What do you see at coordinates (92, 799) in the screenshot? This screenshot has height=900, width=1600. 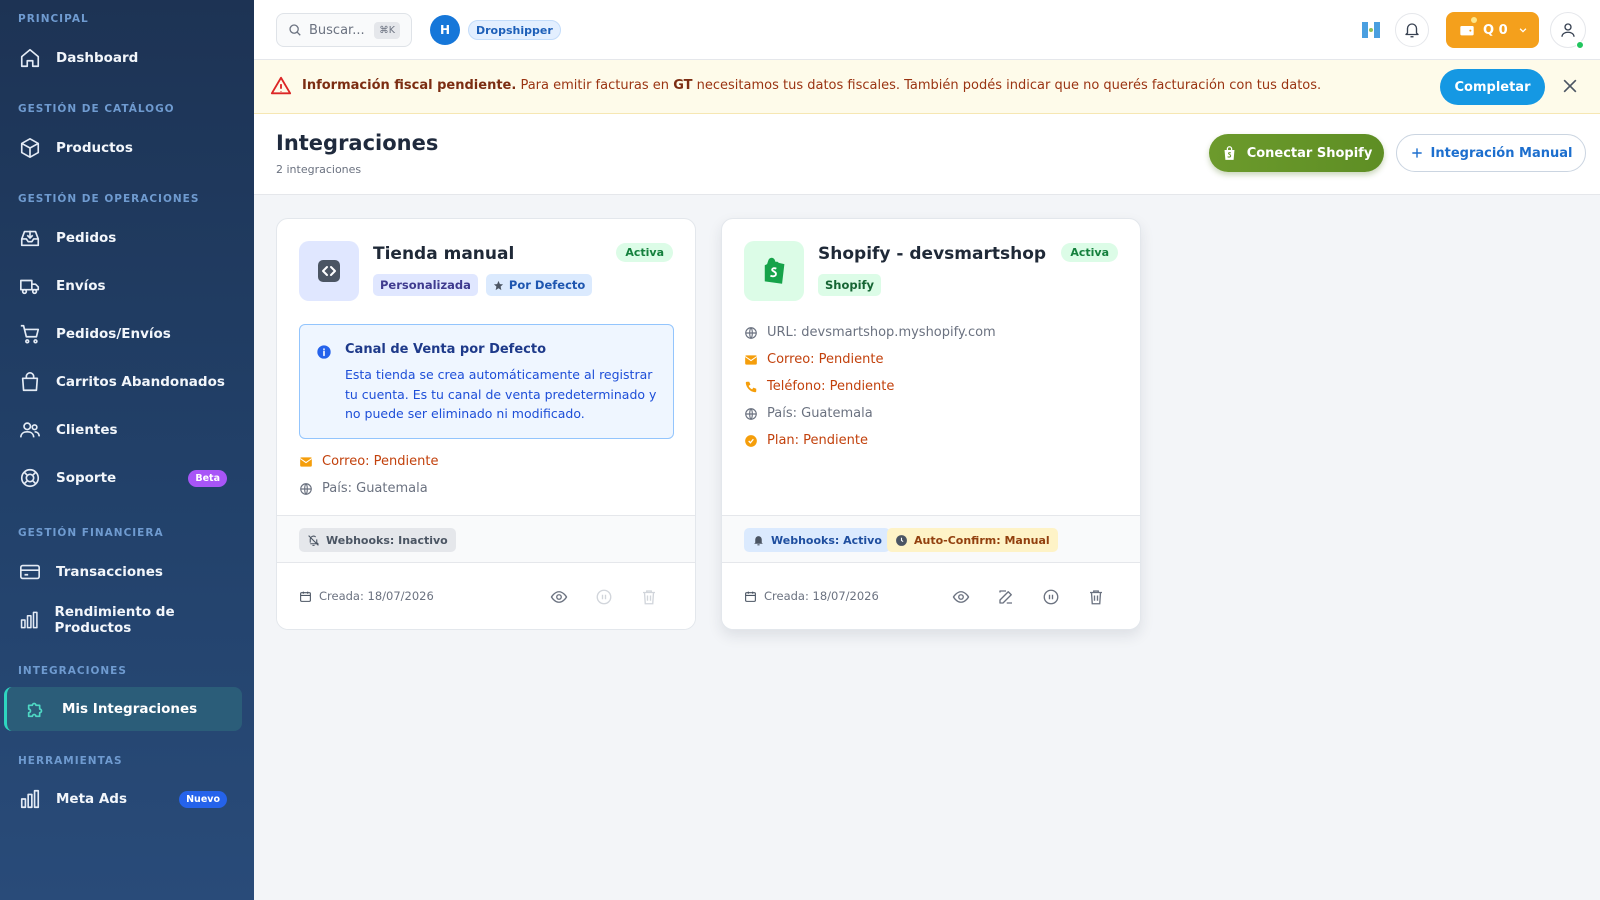 I see `sidebar-item-label: Meta Ads` at bounding box center [92, 799].